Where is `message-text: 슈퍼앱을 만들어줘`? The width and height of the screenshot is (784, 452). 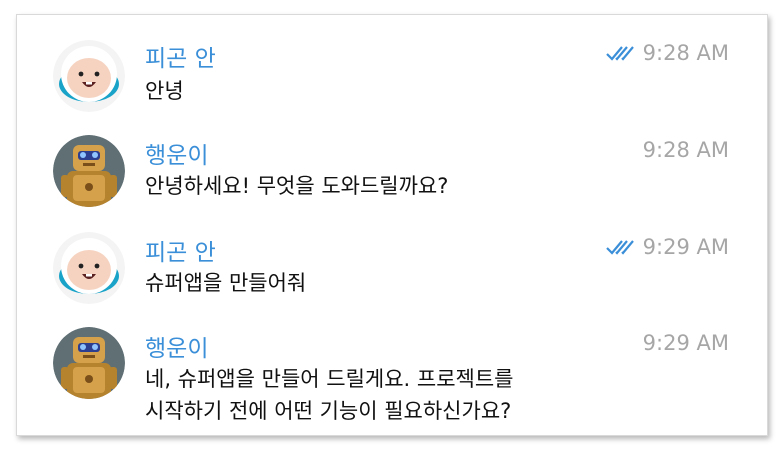
message-text: 슈퍼앱을 만들어줘 is located at coordinates (226, 283).